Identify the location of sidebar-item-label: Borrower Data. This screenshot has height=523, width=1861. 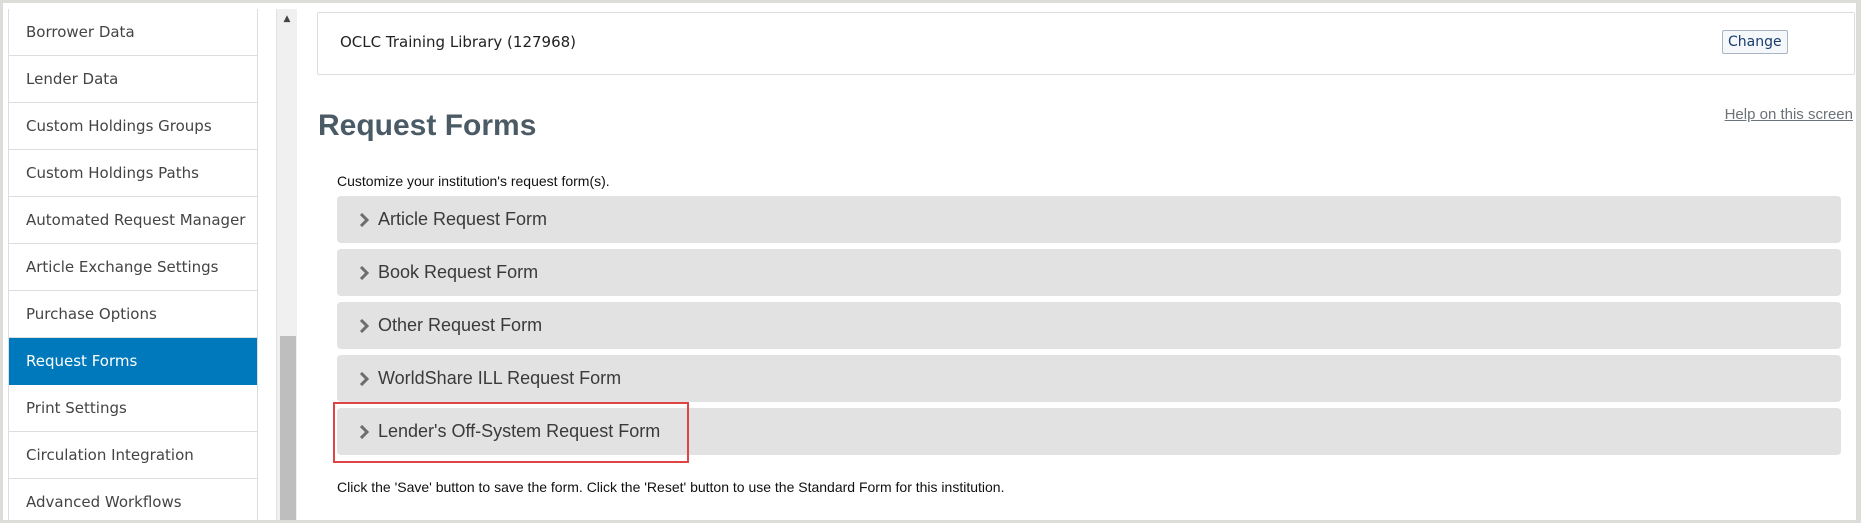
(80, 32).